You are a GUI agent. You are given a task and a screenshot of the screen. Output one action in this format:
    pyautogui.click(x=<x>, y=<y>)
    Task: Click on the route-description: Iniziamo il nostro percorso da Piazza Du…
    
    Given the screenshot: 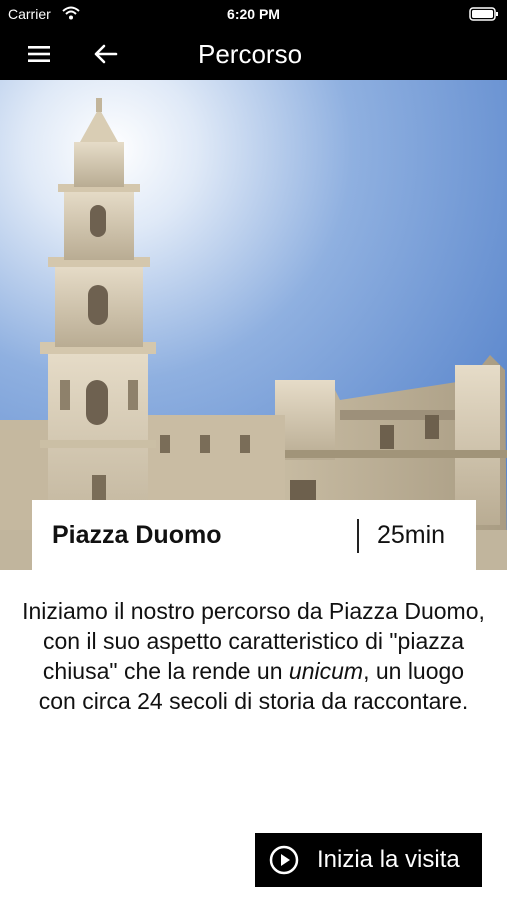 What is the action you would take?
    pyautogui.click(x=253, y=656)
    